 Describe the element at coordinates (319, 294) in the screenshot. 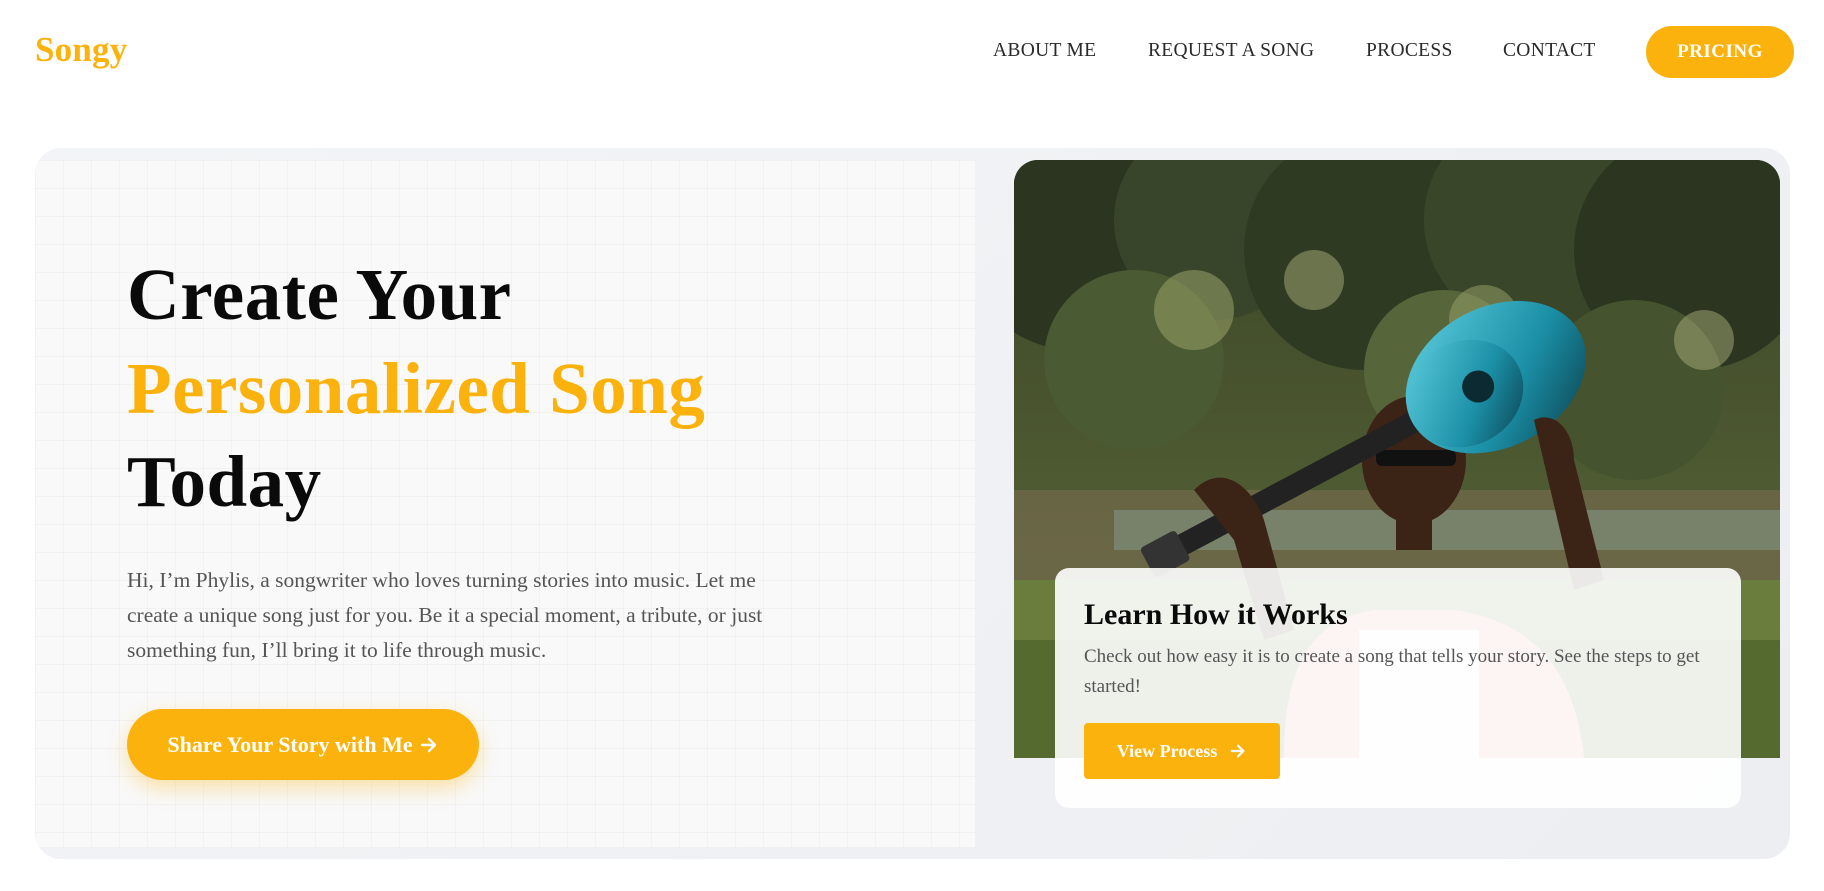

I see `hero-title-line-1: Create Your` at that location.